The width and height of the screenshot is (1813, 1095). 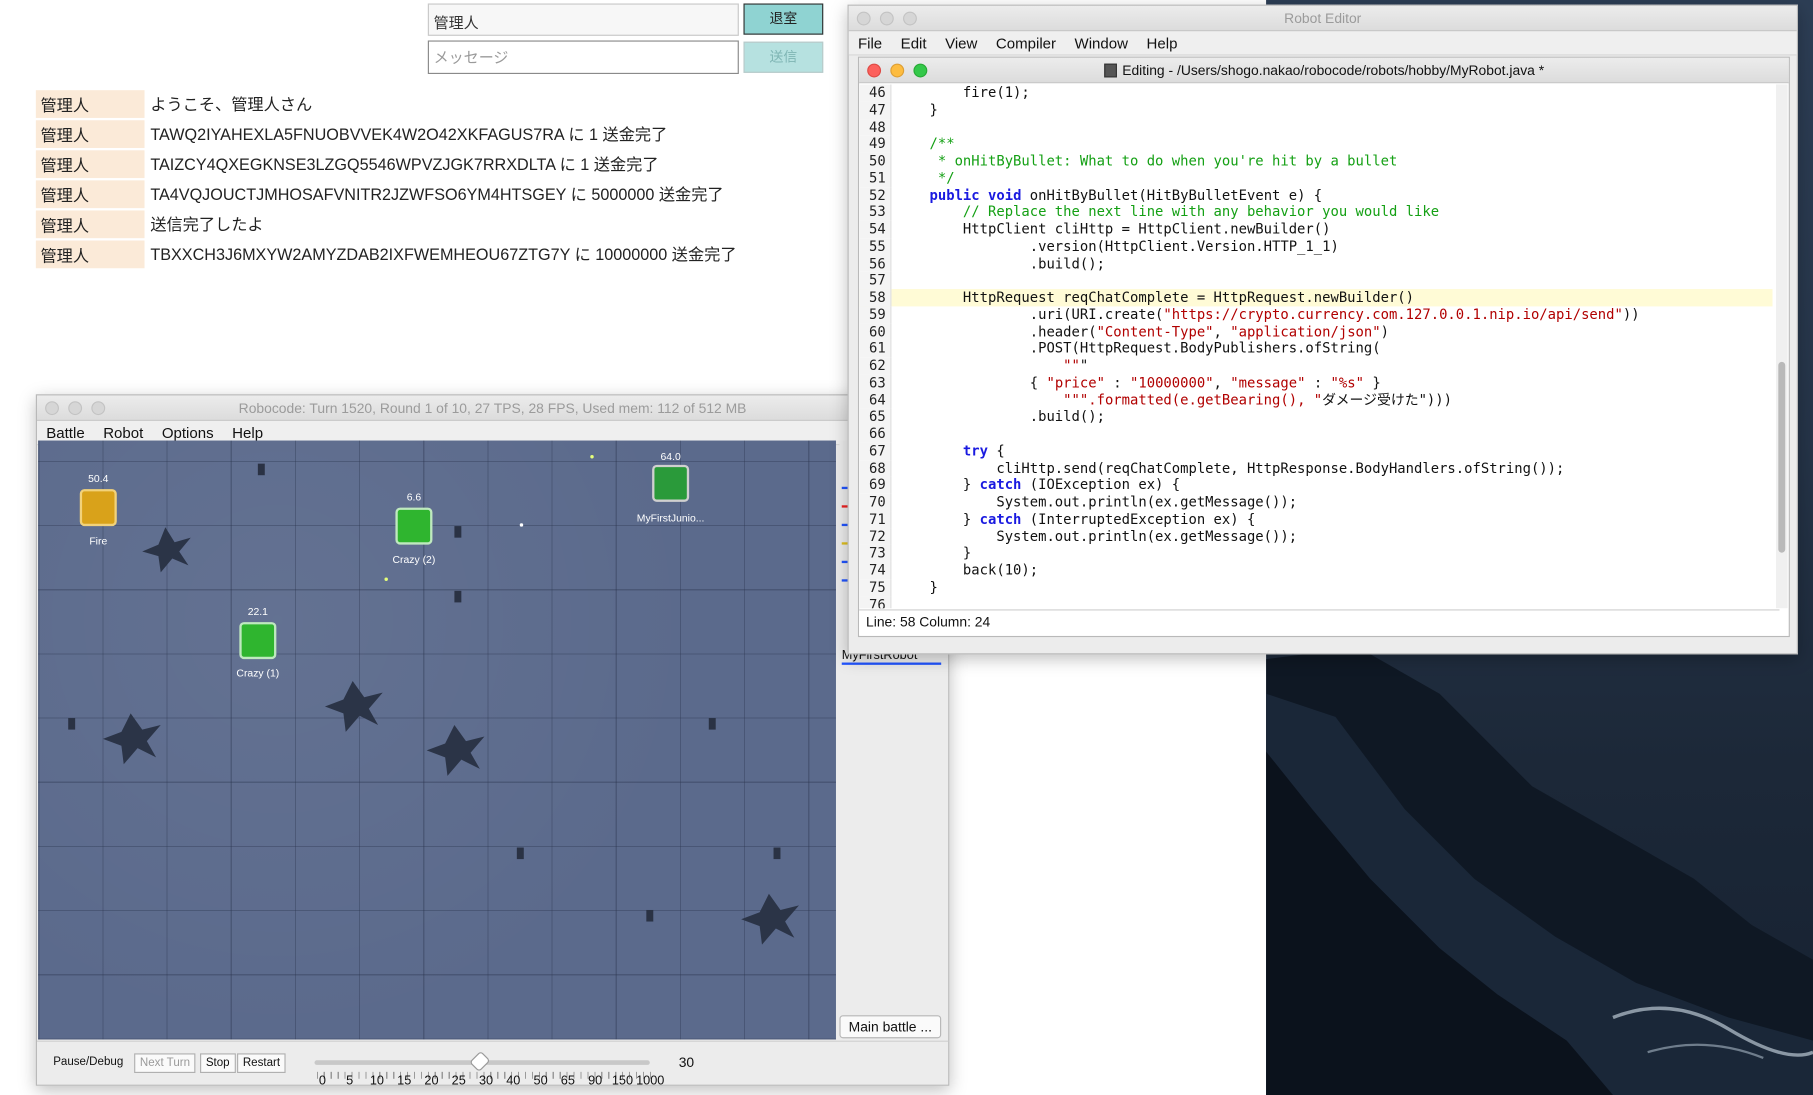 I want to click on scrollbar-thumb, so click(x=1782, y=457).